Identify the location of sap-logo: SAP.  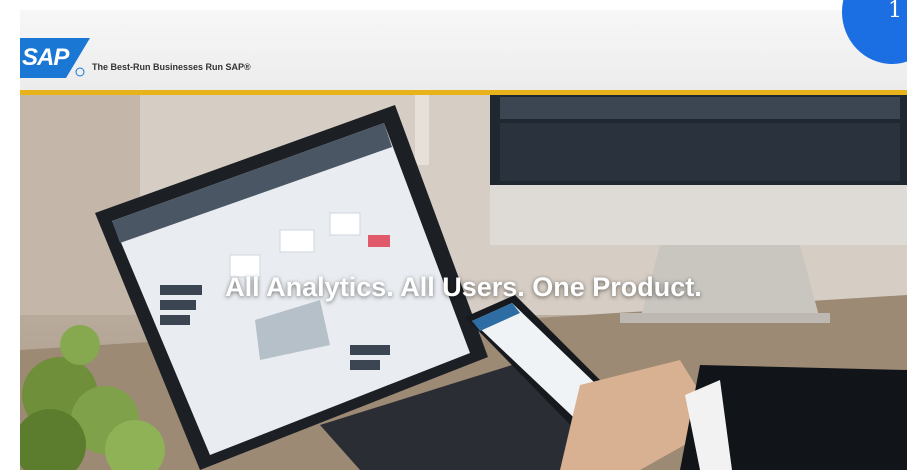
(55, 58).